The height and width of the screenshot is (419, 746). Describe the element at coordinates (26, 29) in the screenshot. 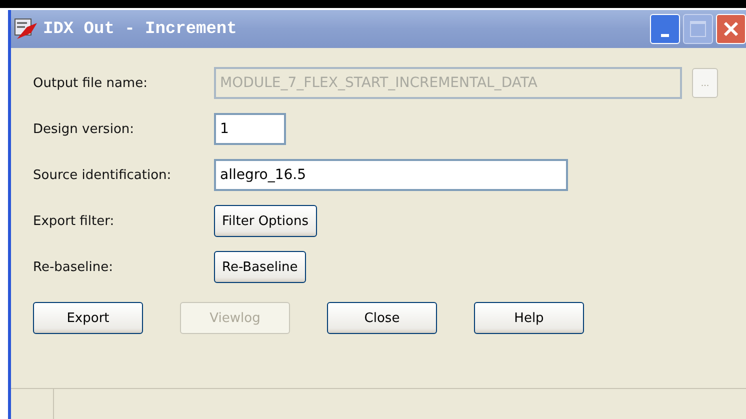

I see `app-icon` at that location.